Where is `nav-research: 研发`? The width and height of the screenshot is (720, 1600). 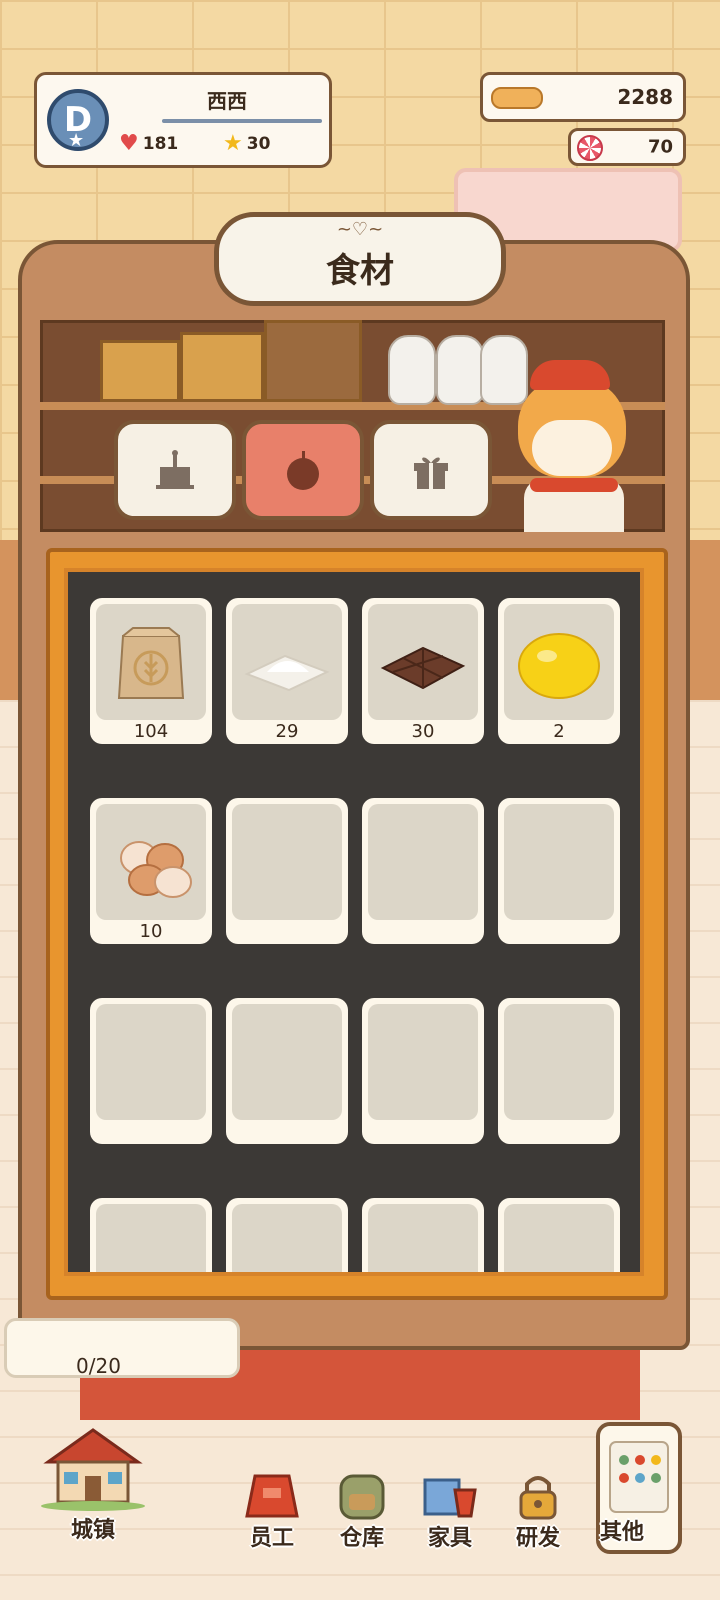 nav-research: 研发 is located at coordinates (538, 1511).